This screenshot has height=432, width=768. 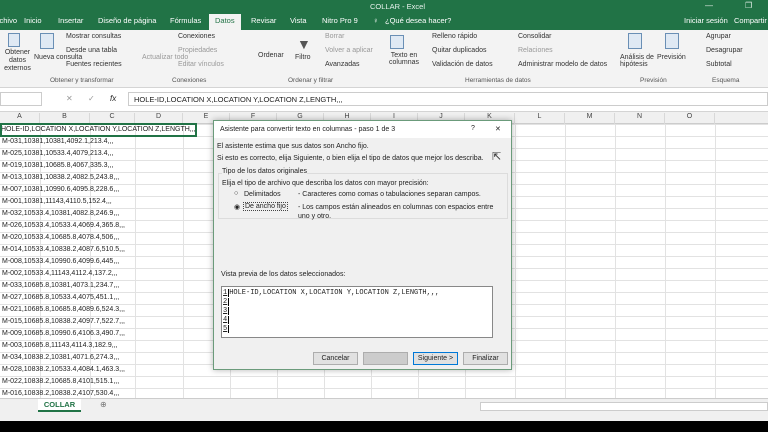 I want to click on mostrar-consultas-button: Mostrar consultas, so click(x=93, y=36).